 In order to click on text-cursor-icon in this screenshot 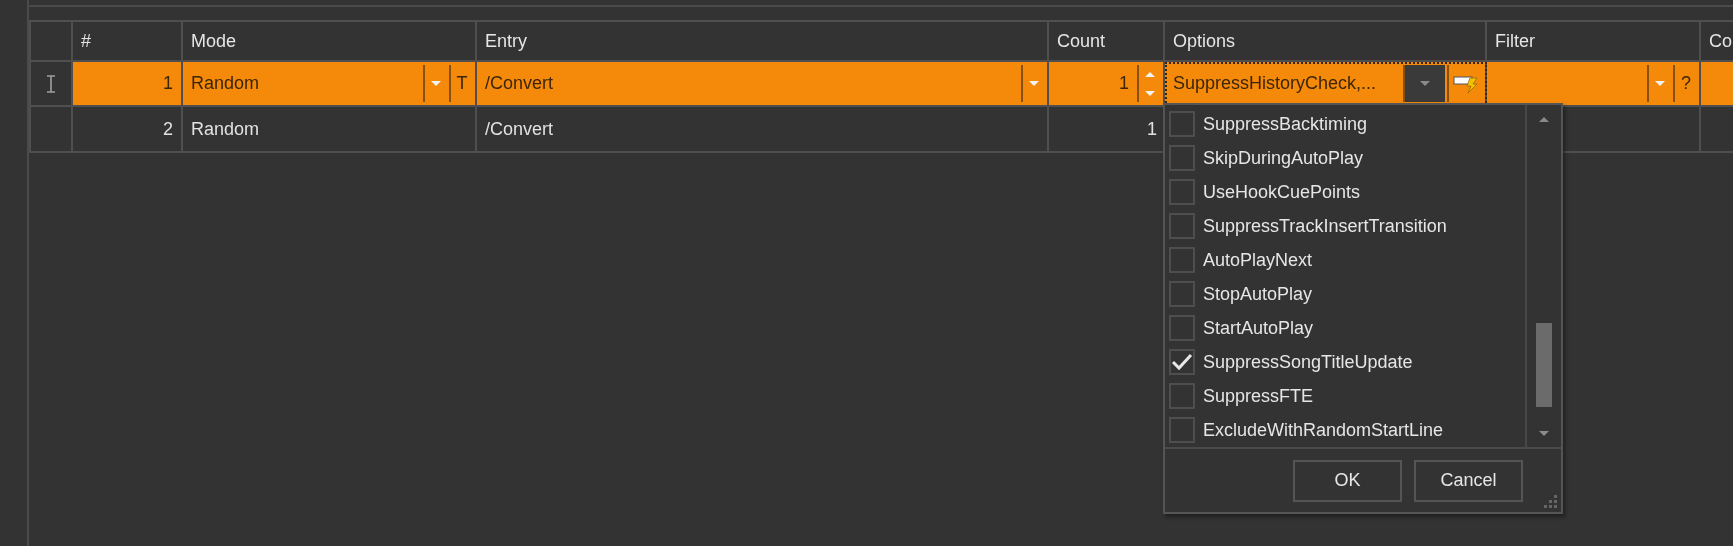, I will do `click(51, 83)`.